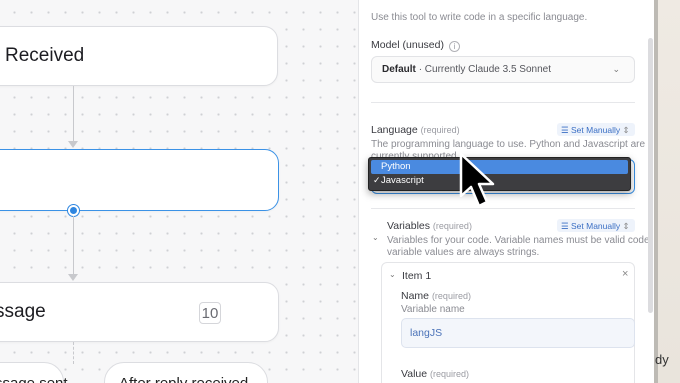 The height and width of the screenshot is (383, 680). Describe the element at coordinates (662, 359) in the screenshot. I see `background-window-text: dy` at that location.